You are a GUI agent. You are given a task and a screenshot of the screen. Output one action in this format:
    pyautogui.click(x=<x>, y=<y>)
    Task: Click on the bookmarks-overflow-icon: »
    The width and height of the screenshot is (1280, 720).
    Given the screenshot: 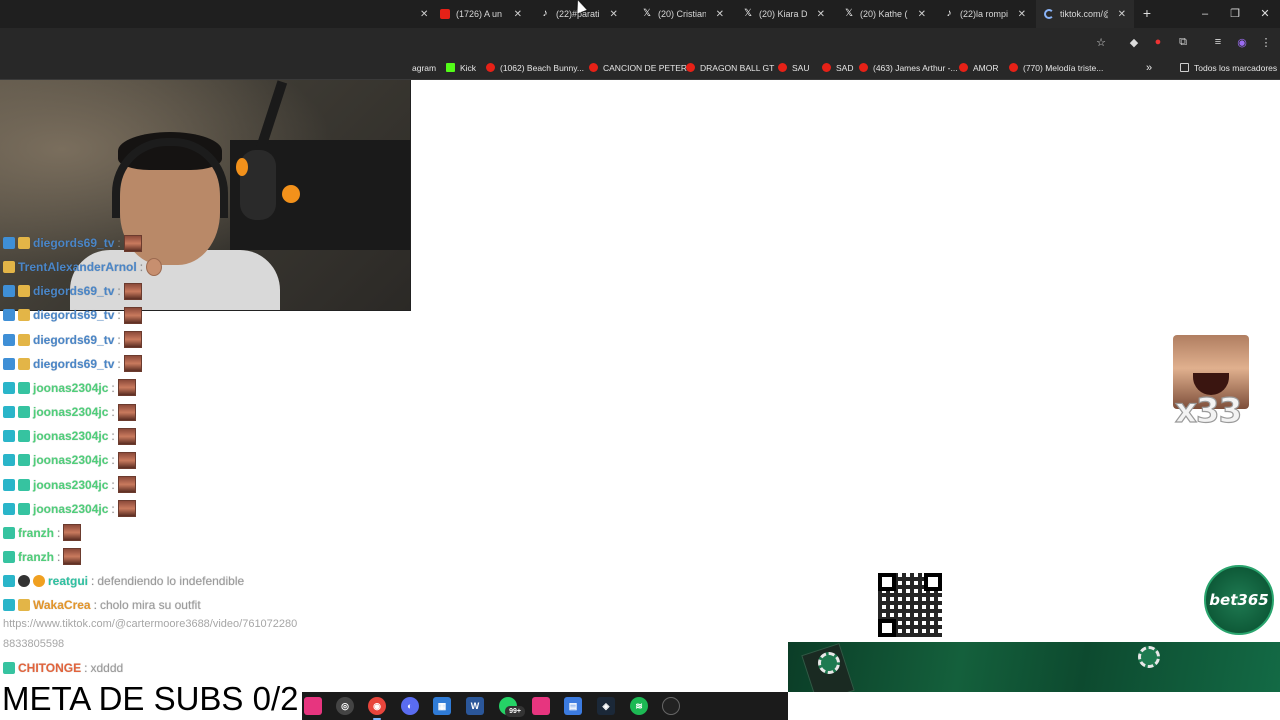 What is the action you would take?
    pyautogui.click(x=1149, y=67)
    